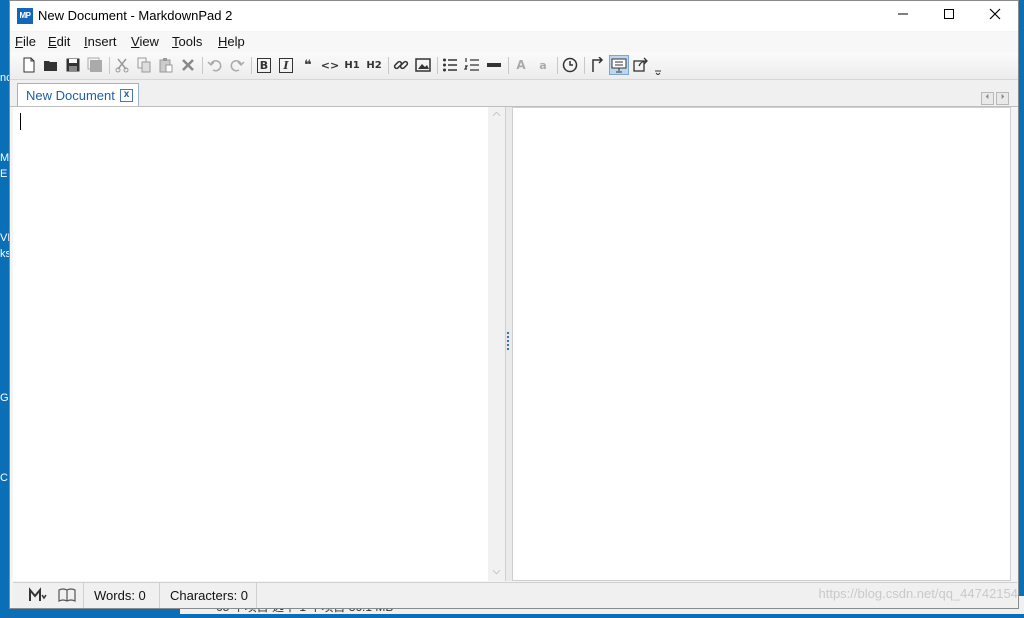 The image size is (1024, 618). I want to click on copy-button, so click(144, 65).